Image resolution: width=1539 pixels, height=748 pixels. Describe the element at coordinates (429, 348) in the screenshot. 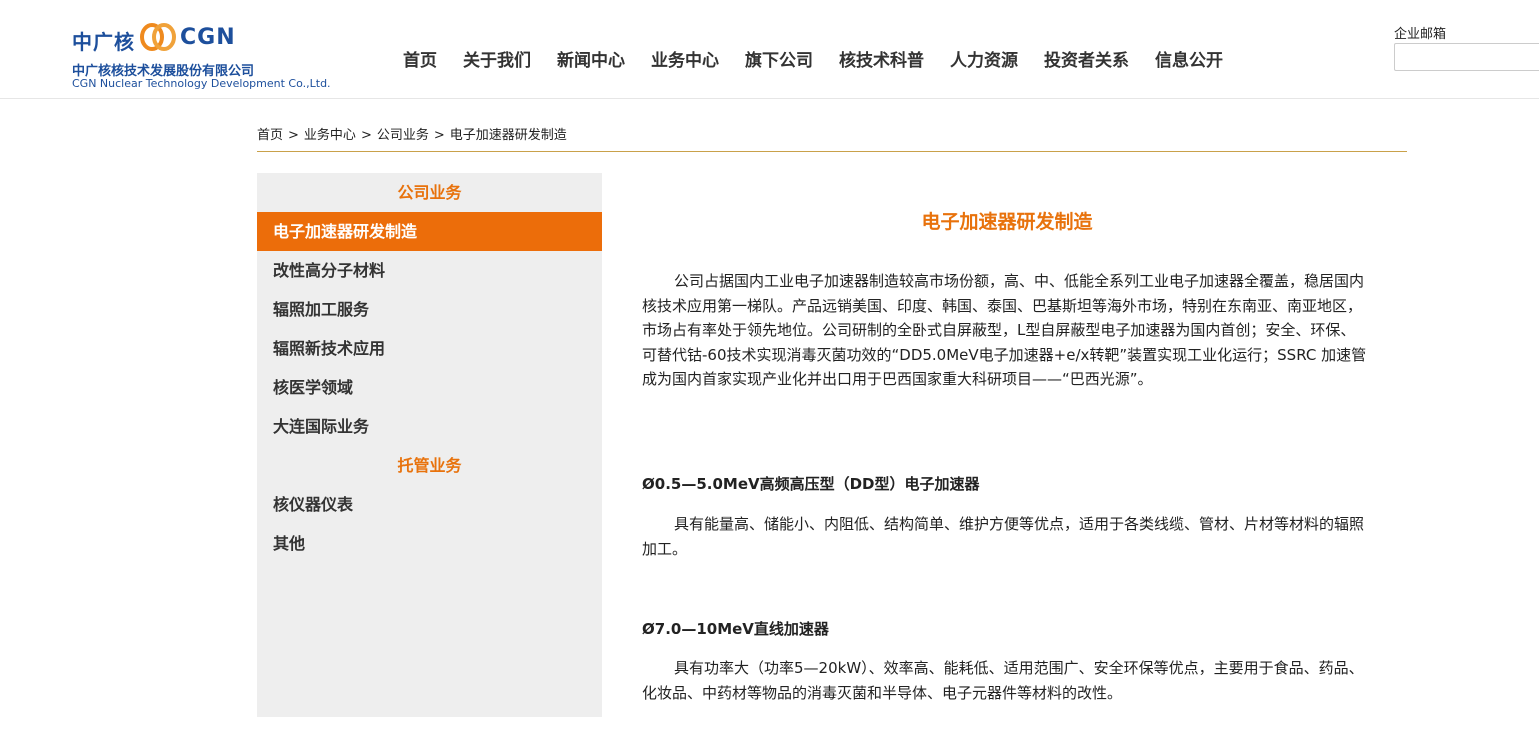

I see `sidebar-item-irradiation-tech: 辐照新技术应用` at that location.